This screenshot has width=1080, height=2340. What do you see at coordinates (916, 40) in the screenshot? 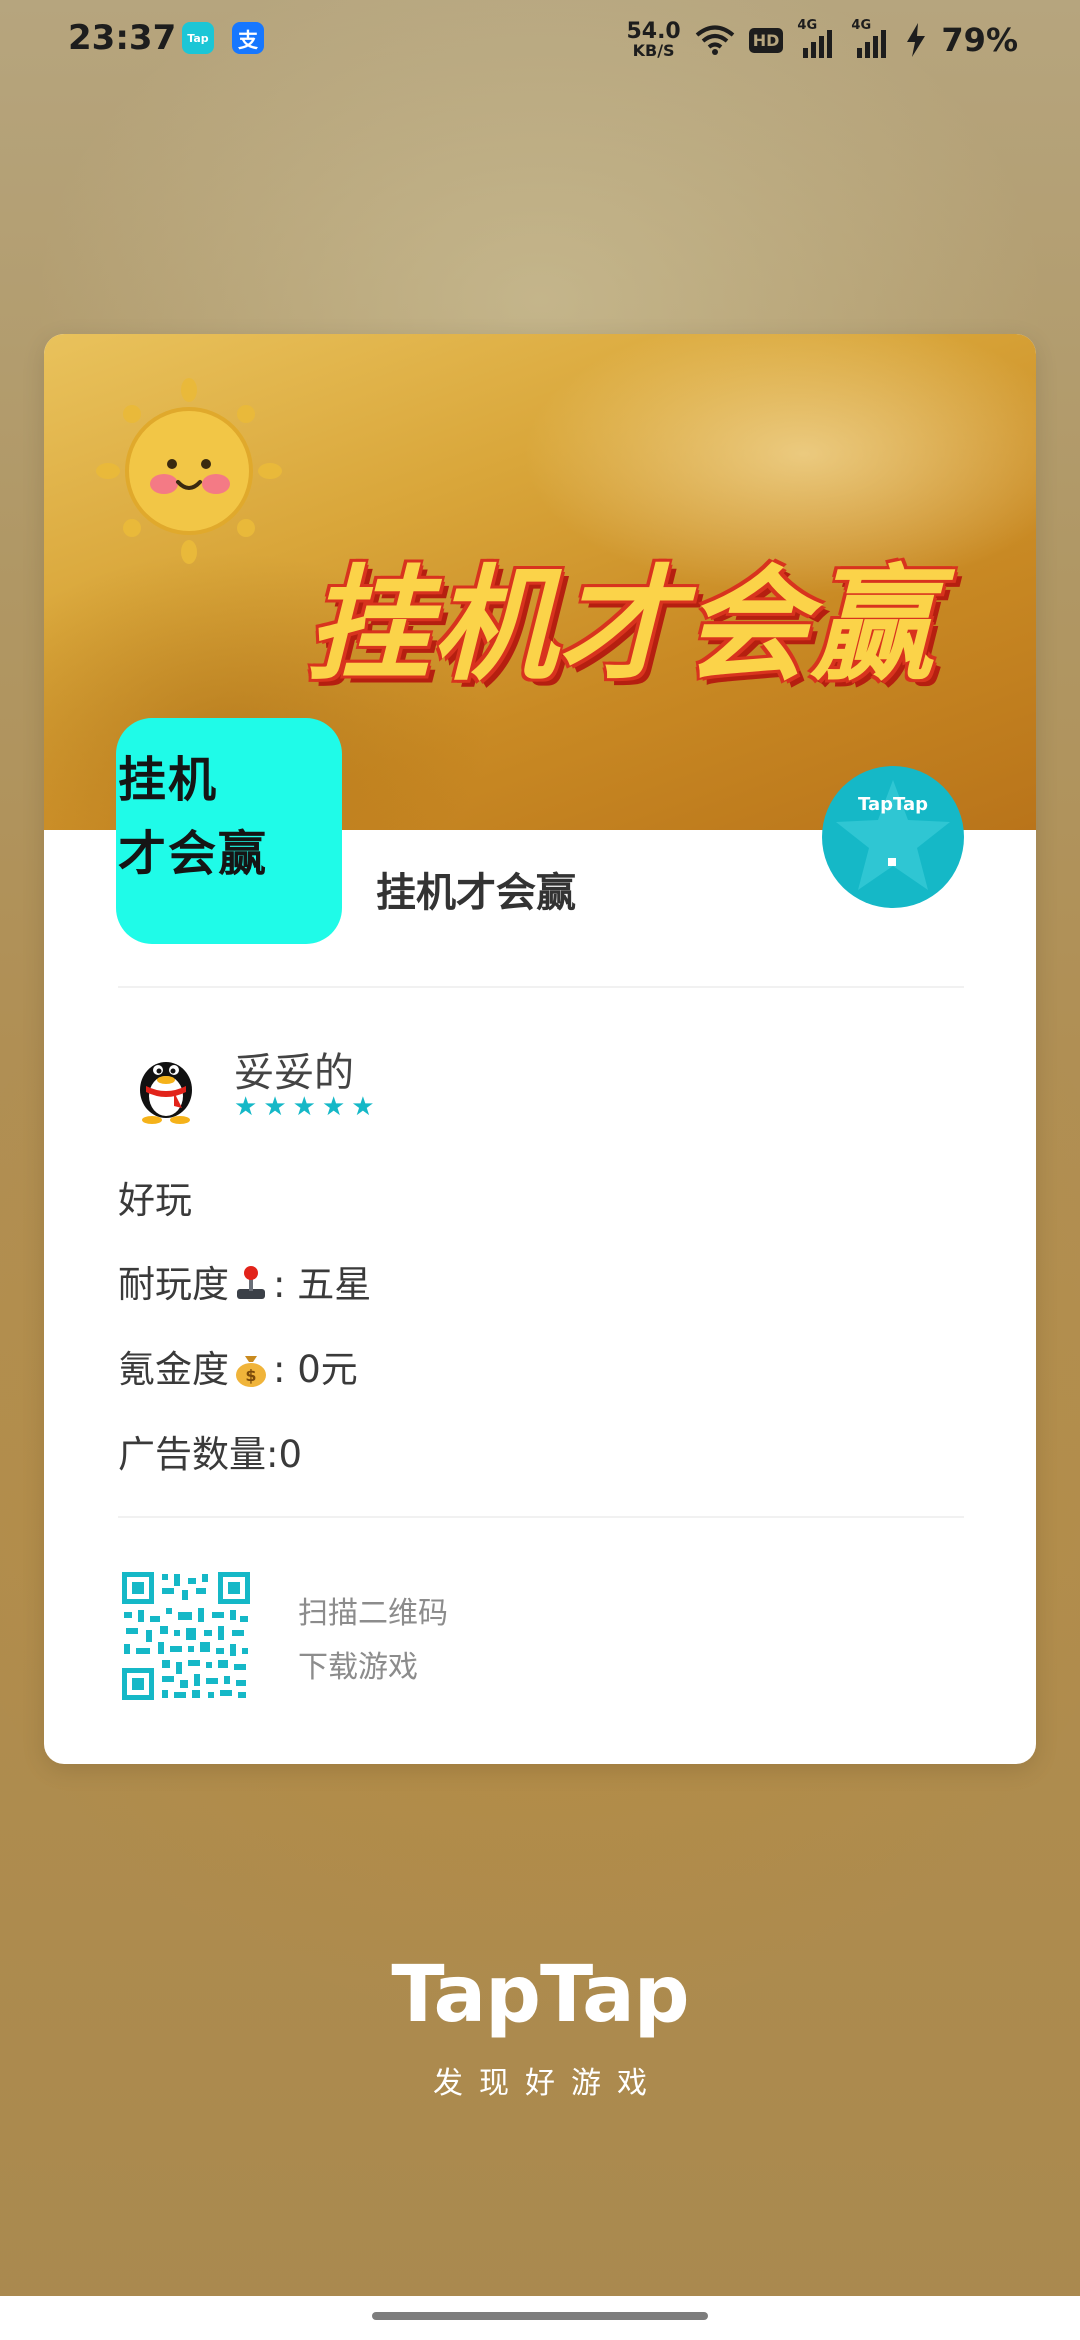
I see `charging-icon` at bounding box center [916, 40].